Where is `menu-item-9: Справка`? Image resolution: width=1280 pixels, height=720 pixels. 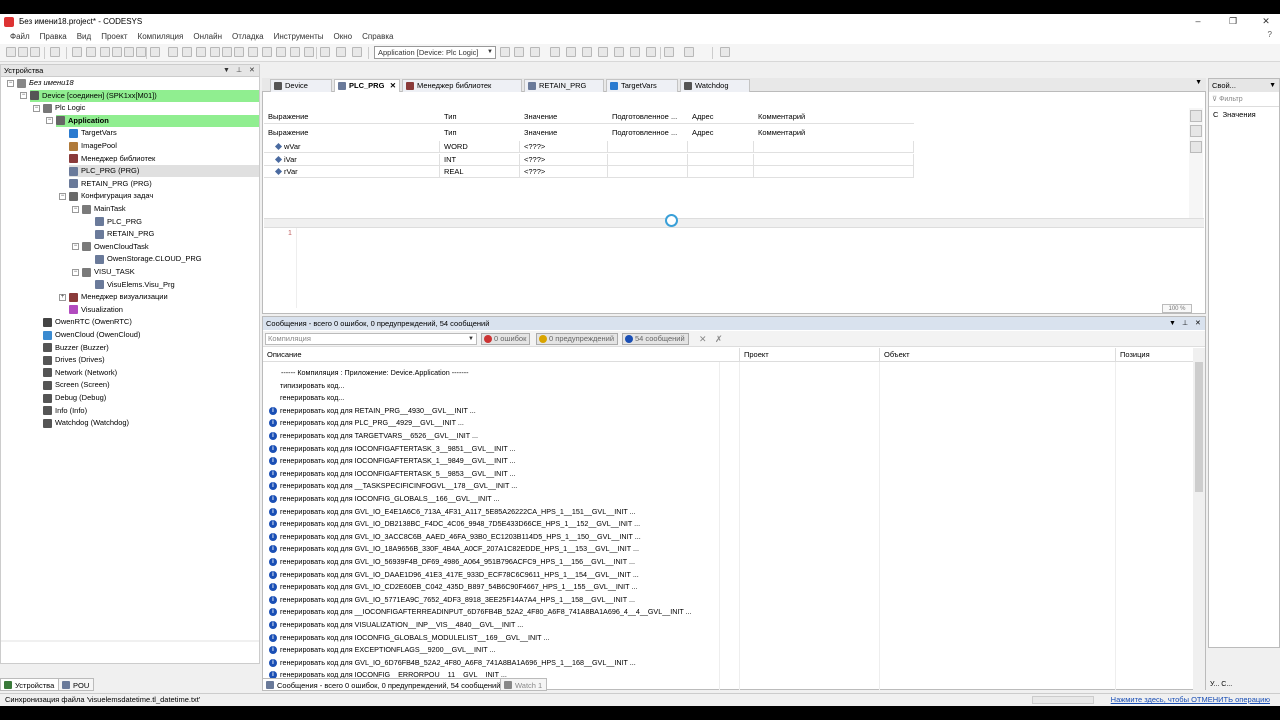 menu-item-9: Справка is located at coordinates (377, 36).